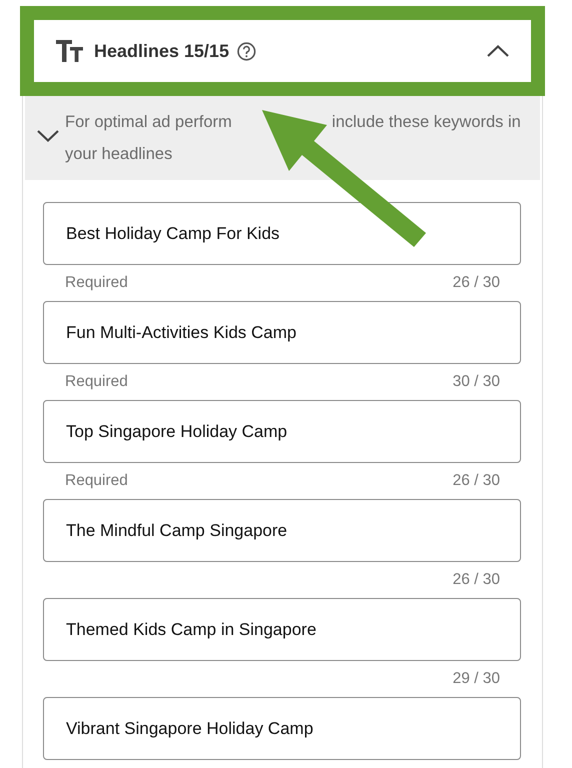 The width and height of the screenshot is (572, 768). I want to click on hint-text: your headlines, so click(119, 154).